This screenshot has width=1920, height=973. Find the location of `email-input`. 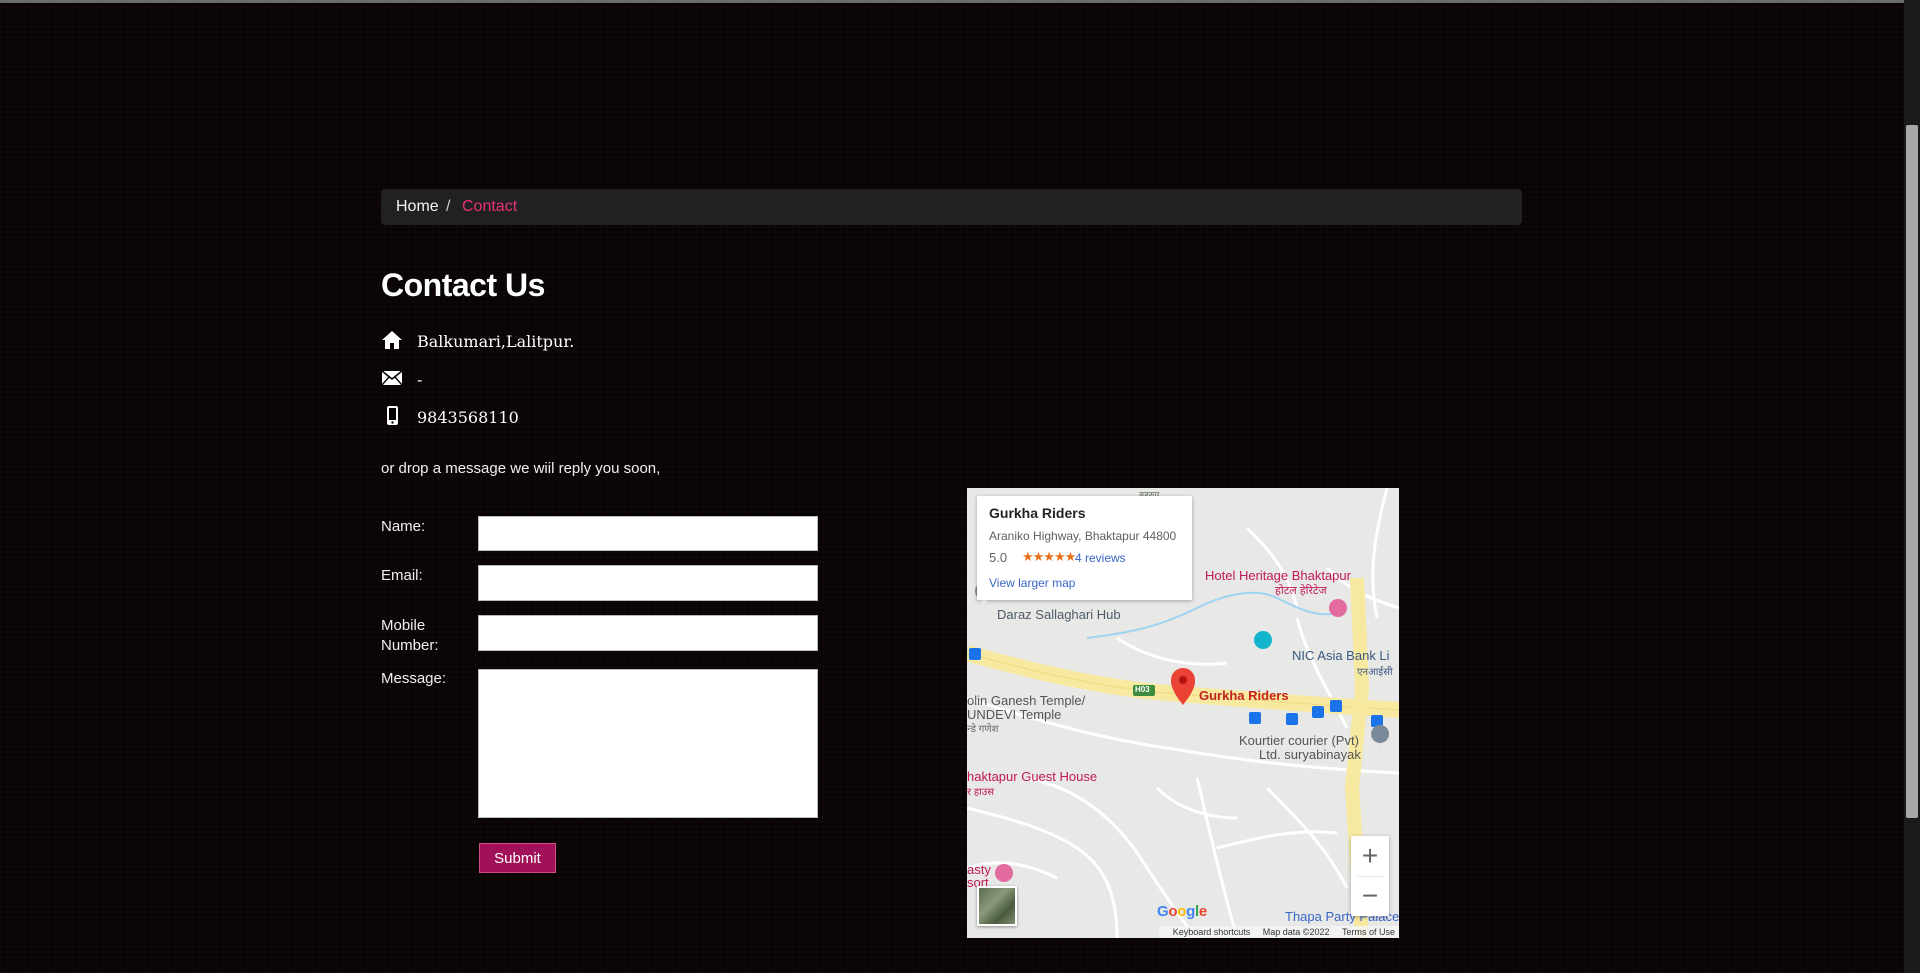

email-input is located at coordinates (648, 583).